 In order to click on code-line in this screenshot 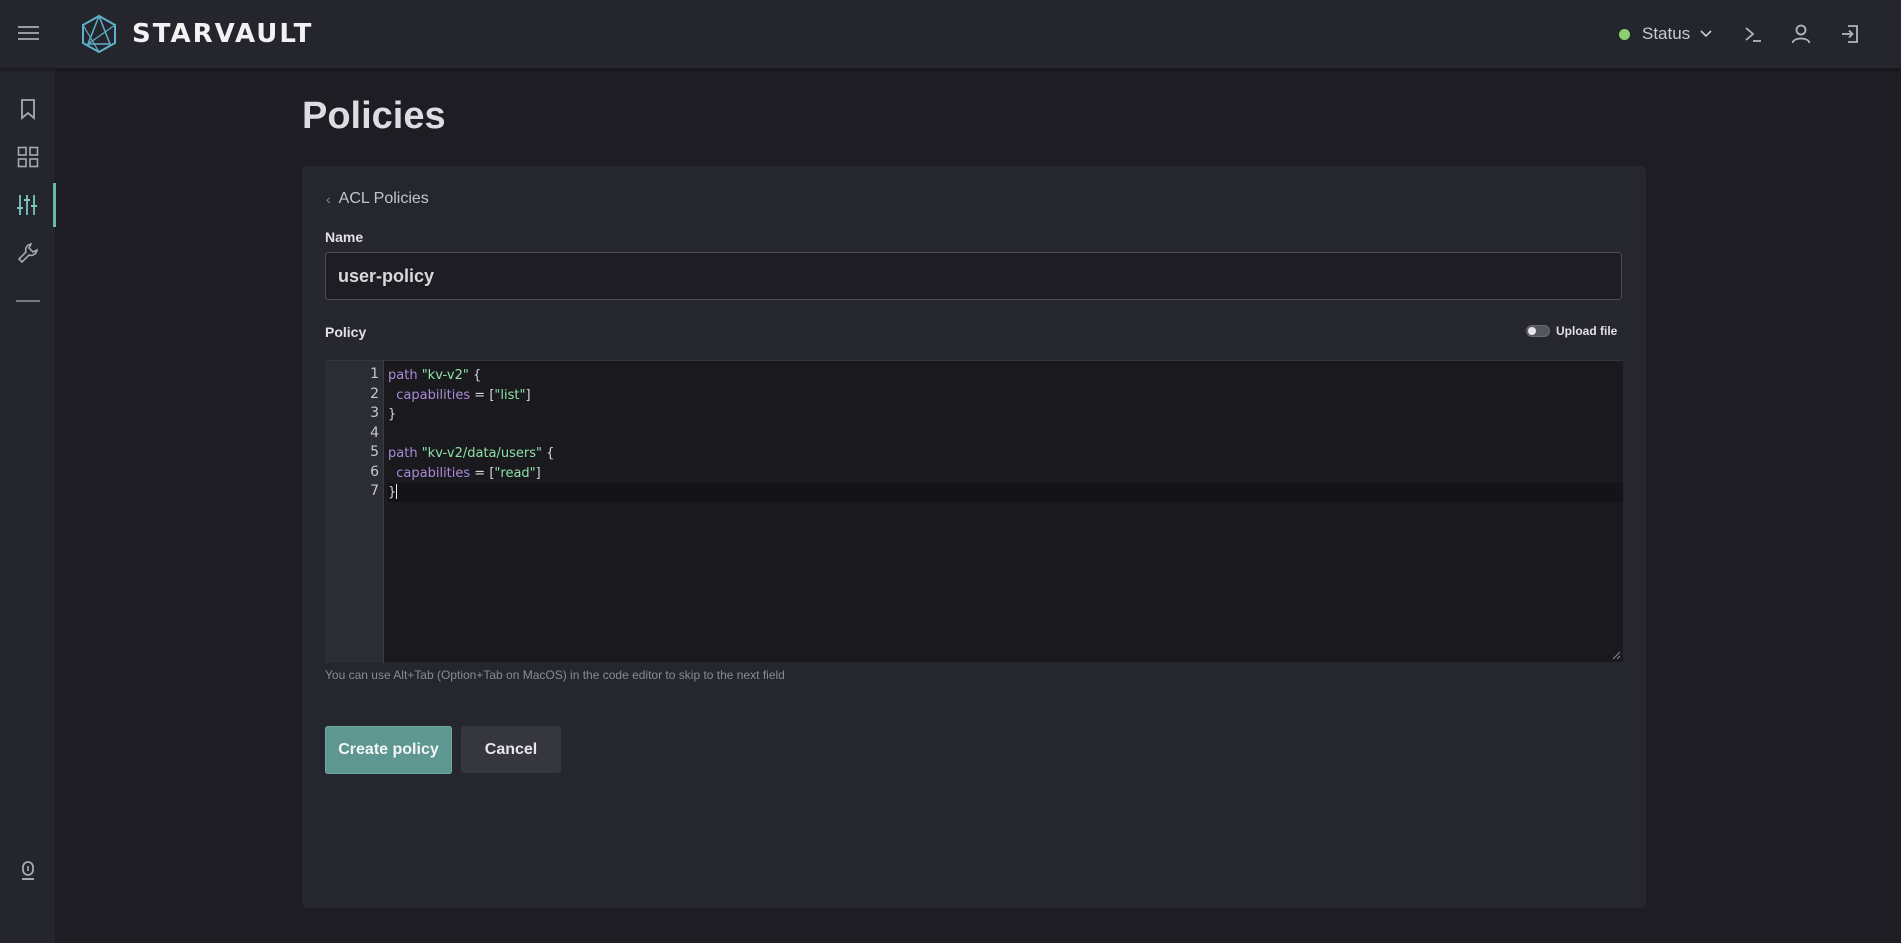, I will do `click(1005, 434)`.